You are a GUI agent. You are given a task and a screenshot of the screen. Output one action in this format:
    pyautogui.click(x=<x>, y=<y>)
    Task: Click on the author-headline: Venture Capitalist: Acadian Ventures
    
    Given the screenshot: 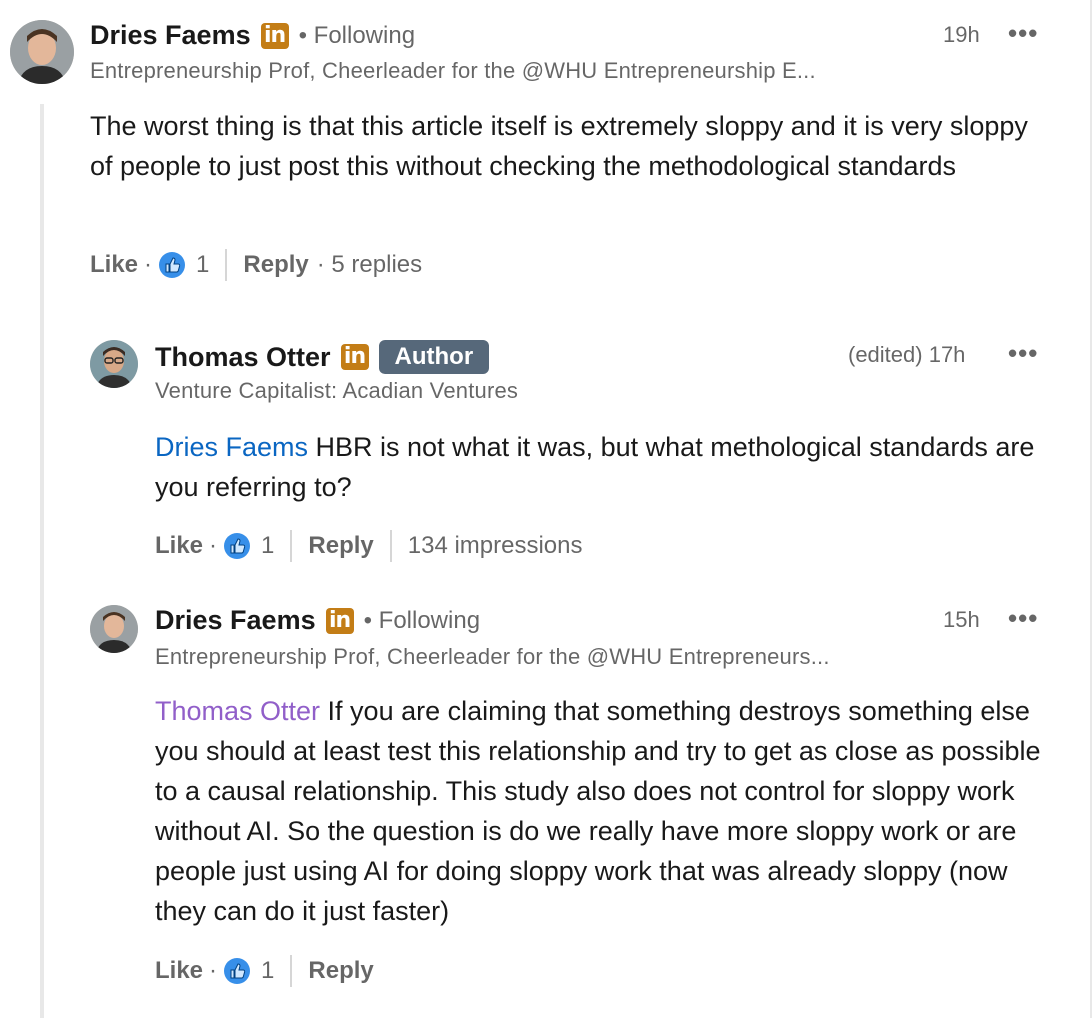 What is the action you would take?
    pyautogui.click(x=337, y=390)
    